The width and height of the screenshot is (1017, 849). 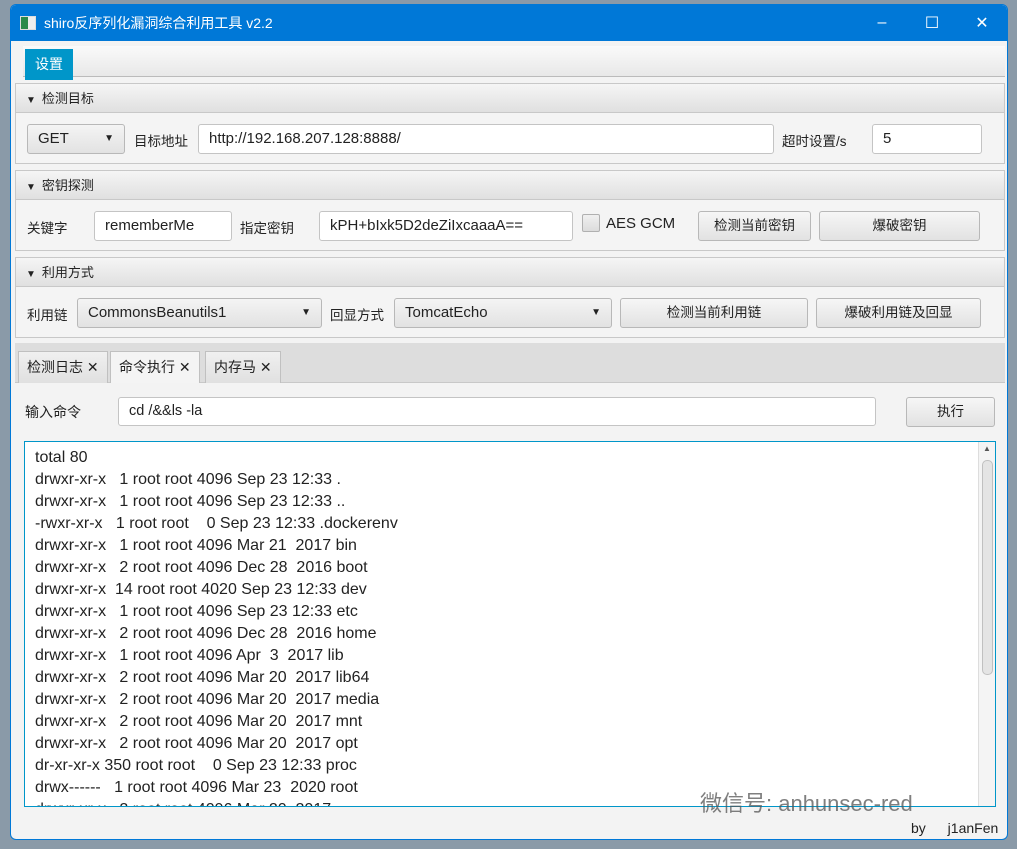 What do you see at coordinates (955, 828) in the screenshot?
I see `author-credit: by j1anFen` at bounding box center [955, 828].